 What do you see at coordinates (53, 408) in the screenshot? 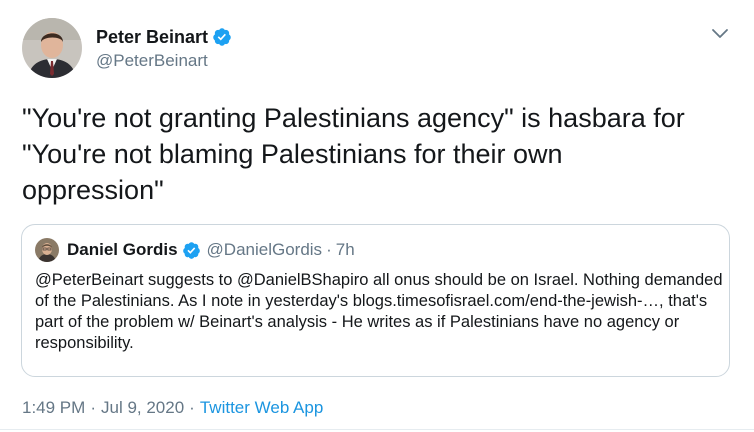
I see `tweet-time: 1:49 PM` at bounding box center [53, 408].